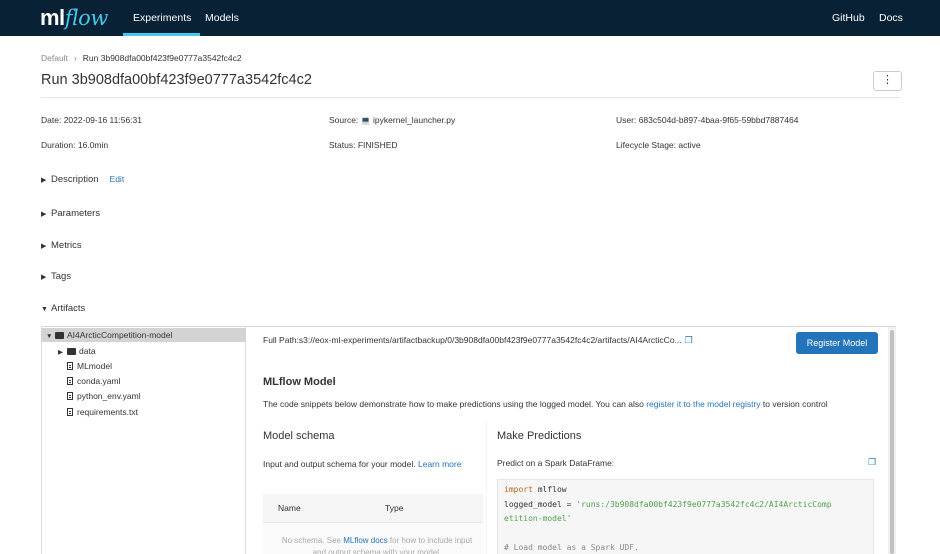  I want to click on model-schema-title: Model schema, so click(299, 436).